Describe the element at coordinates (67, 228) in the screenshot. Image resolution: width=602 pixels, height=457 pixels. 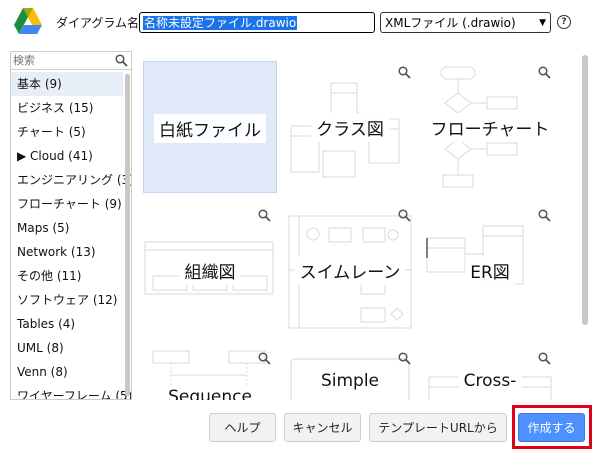
I see `category-item-maps: Maps (5)` at that location.